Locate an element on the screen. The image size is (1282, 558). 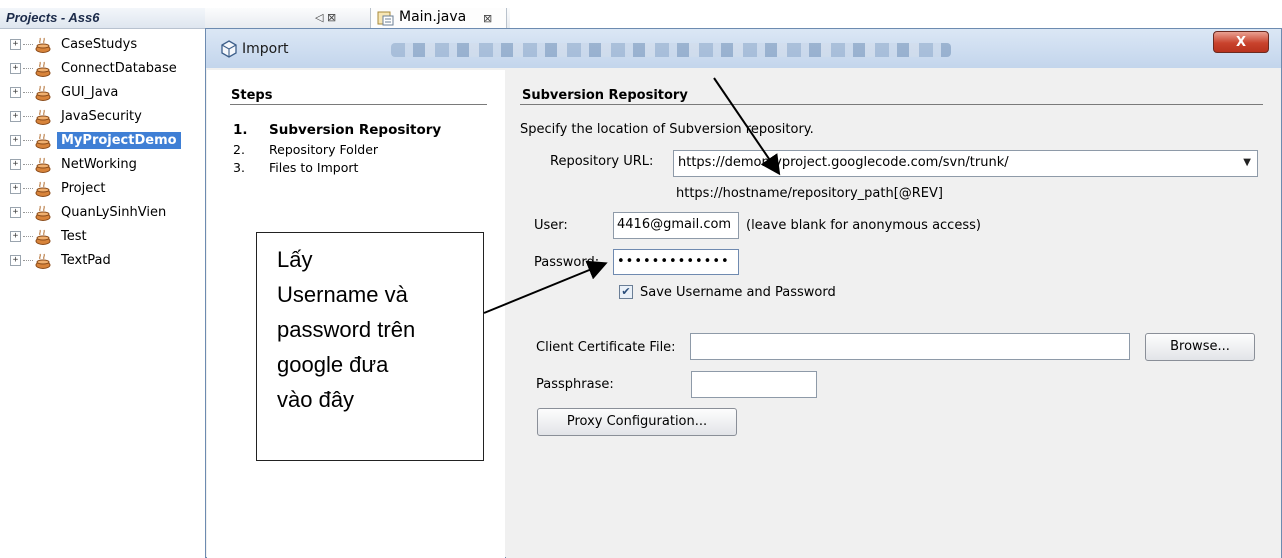
annotation-arrows is located at coordinates (632, 195).